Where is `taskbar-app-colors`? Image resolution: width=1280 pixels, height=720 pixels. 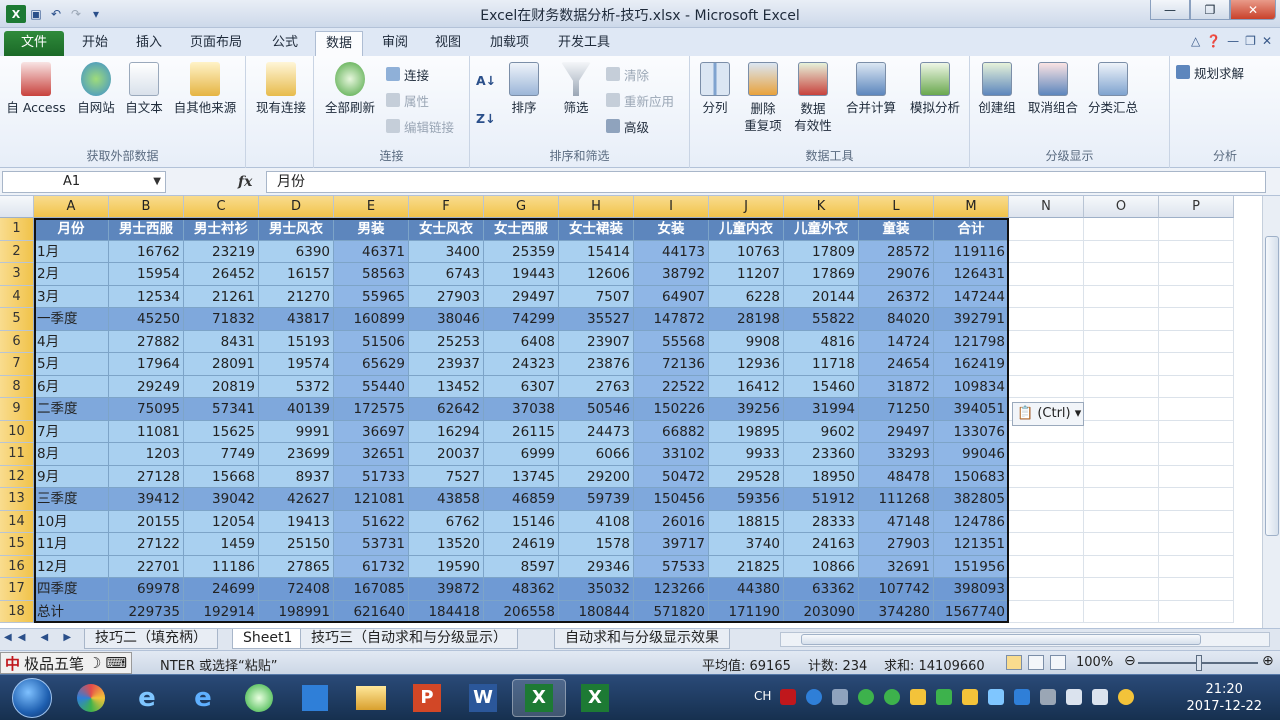 taskbar-app-colors is located at coordinates (91, 698).